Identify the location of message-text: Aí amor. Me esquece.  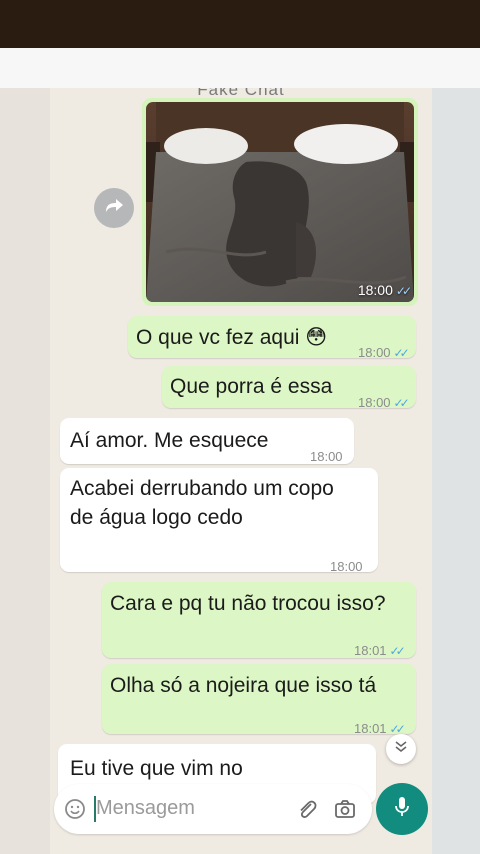
(169, 440).